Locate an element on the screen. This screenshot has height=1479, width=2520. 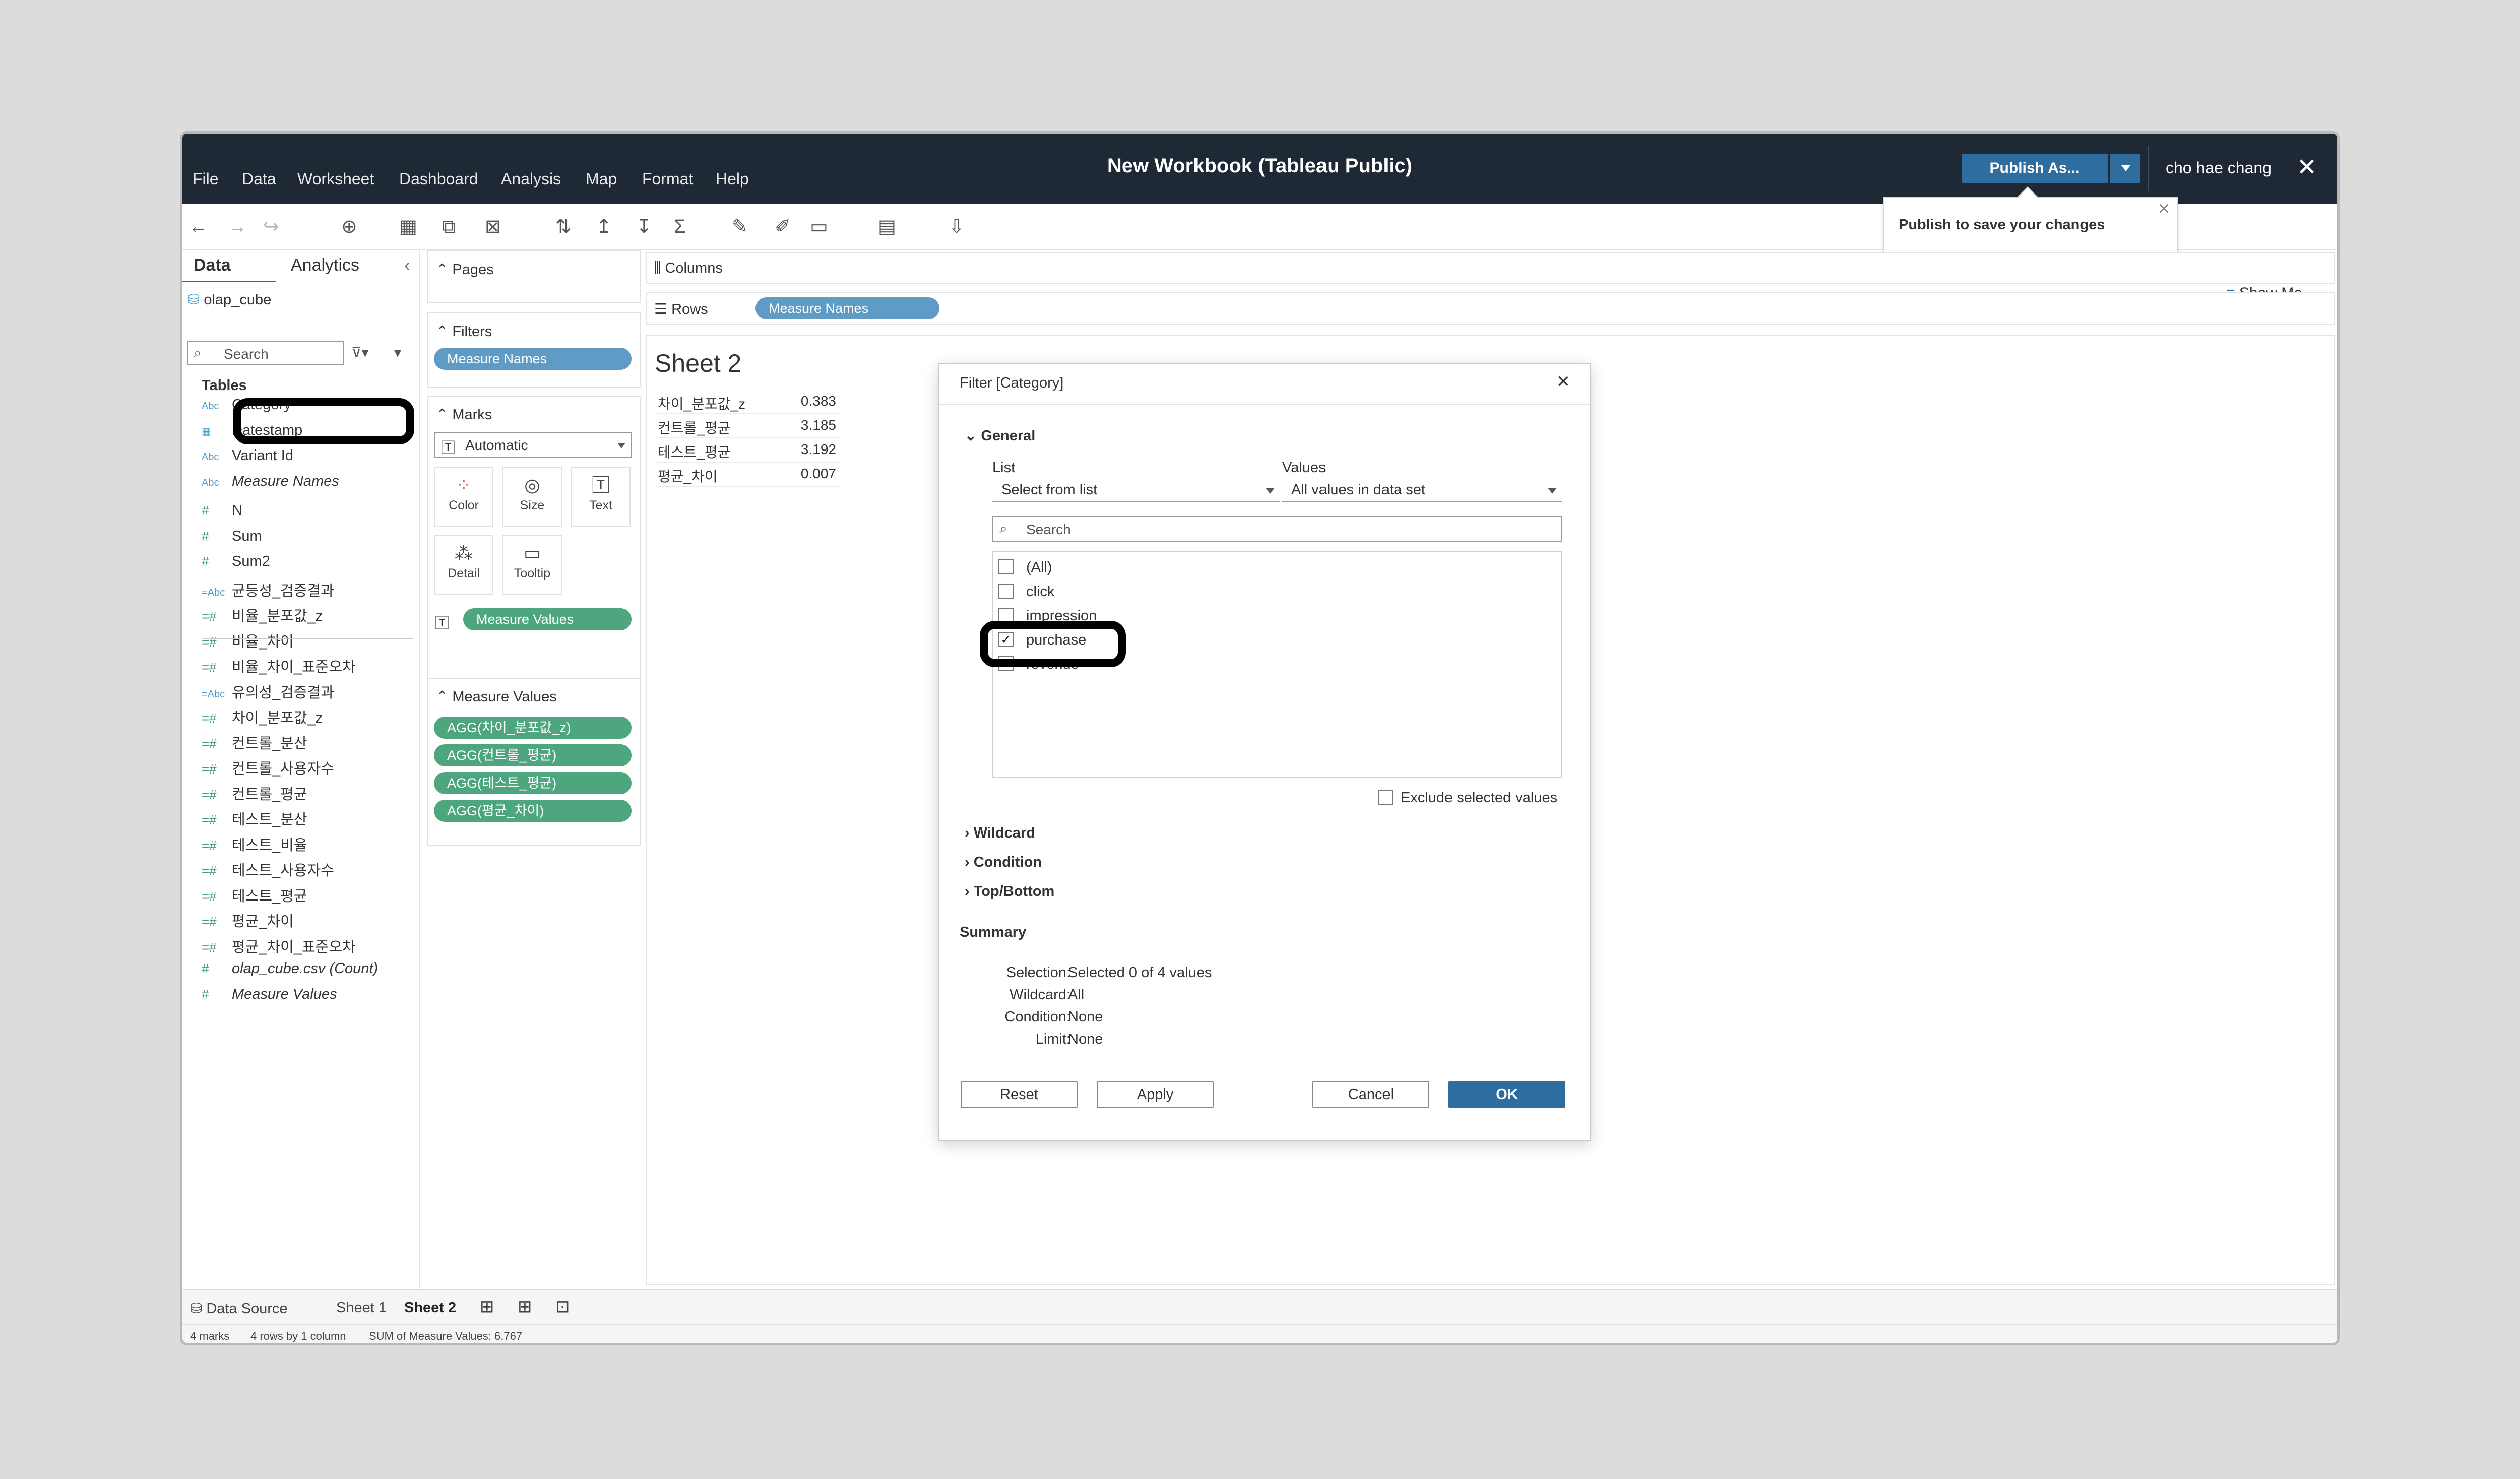
field-item: # N is located at coordinates (222, 510).